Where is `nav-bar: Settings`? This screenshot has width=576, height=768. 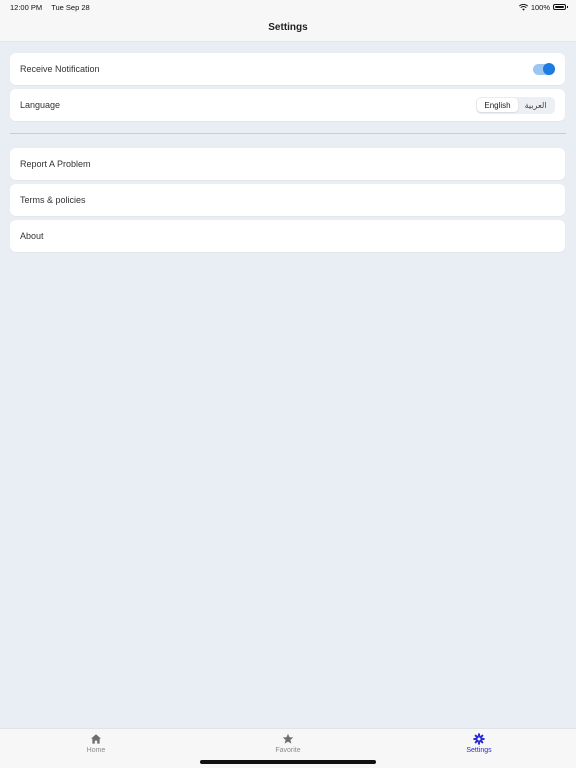
nav-bar: Settings is located at coordinates (288, 28).